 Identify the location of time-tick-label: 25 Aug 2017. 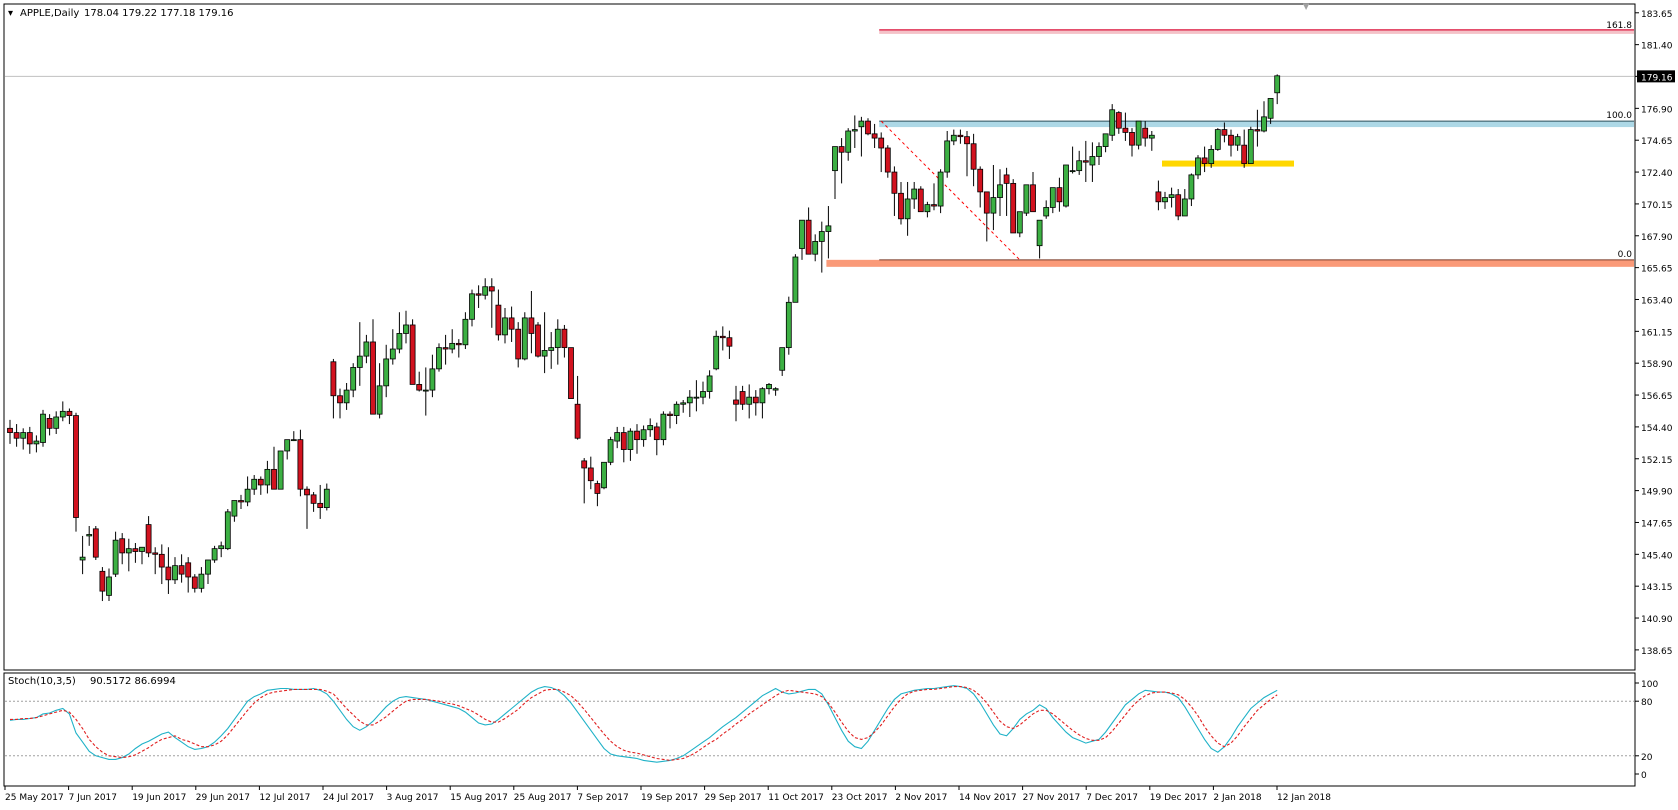
(543, 798).